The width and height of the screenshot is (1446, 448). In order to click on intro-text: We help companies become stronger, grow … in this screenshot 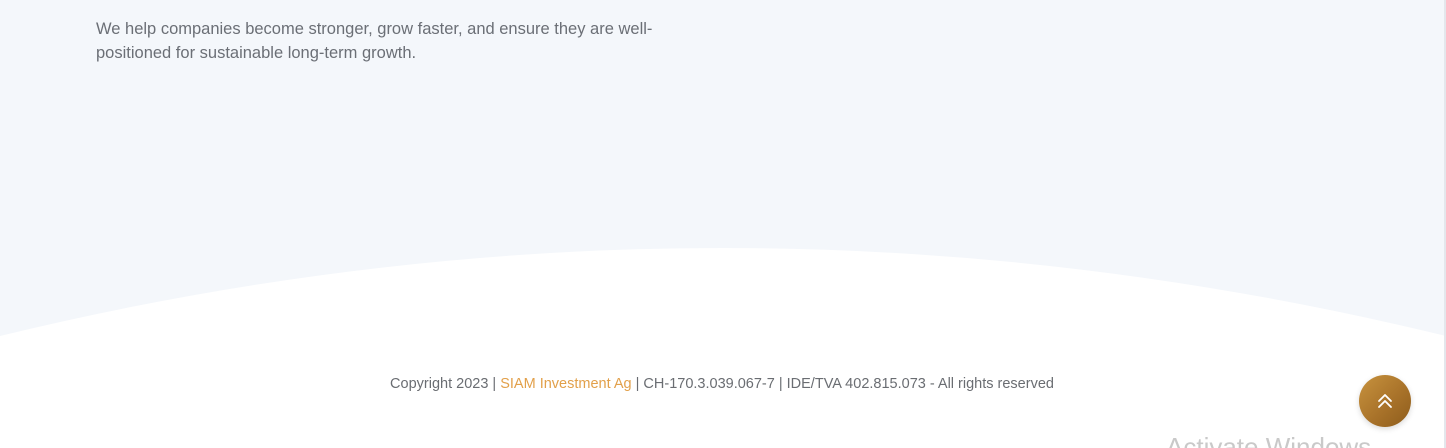, I will do `click(374, 41)`.